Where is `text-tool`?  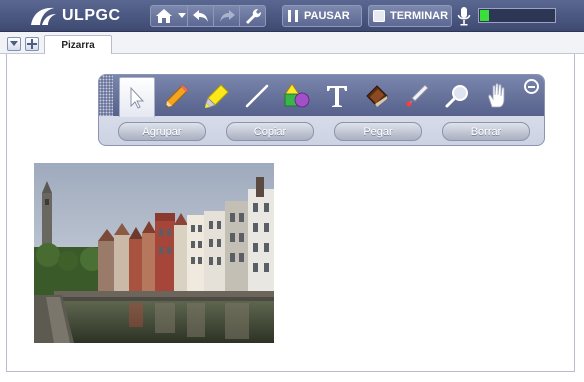 text-tool is located at coordinates (337, 96).